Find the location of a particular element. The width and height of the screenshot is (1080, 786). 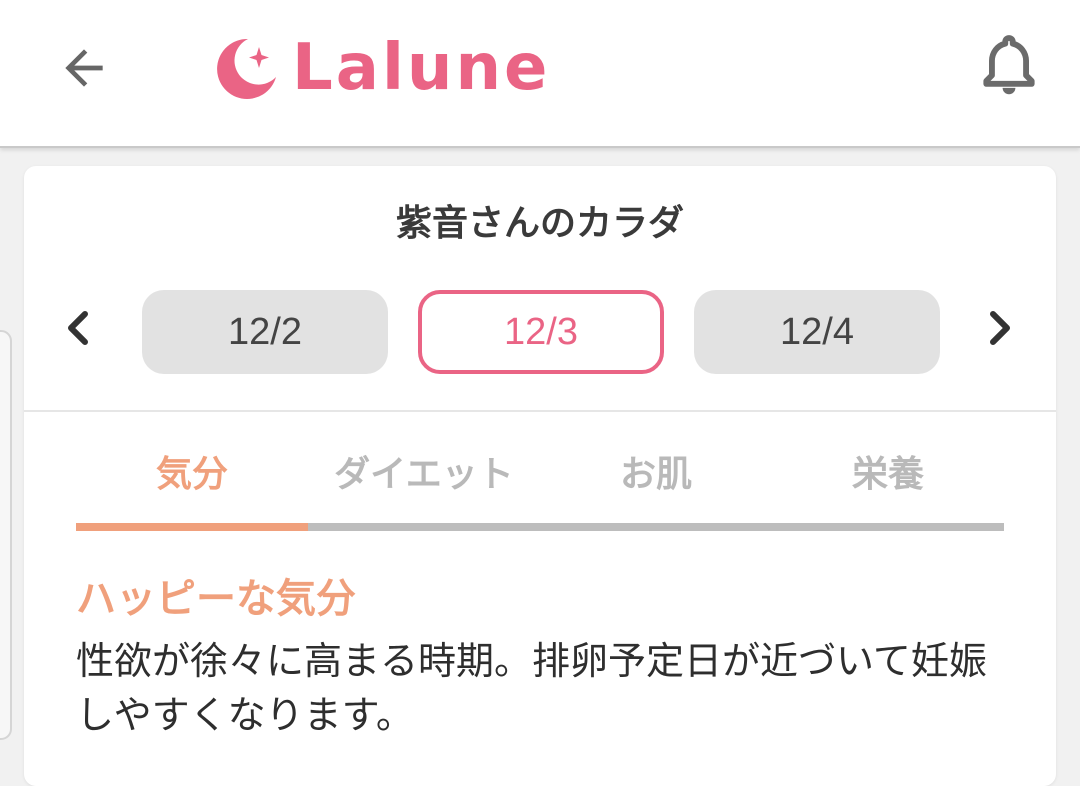

tab-skin: お肌 is located at coordinates (656, 471).